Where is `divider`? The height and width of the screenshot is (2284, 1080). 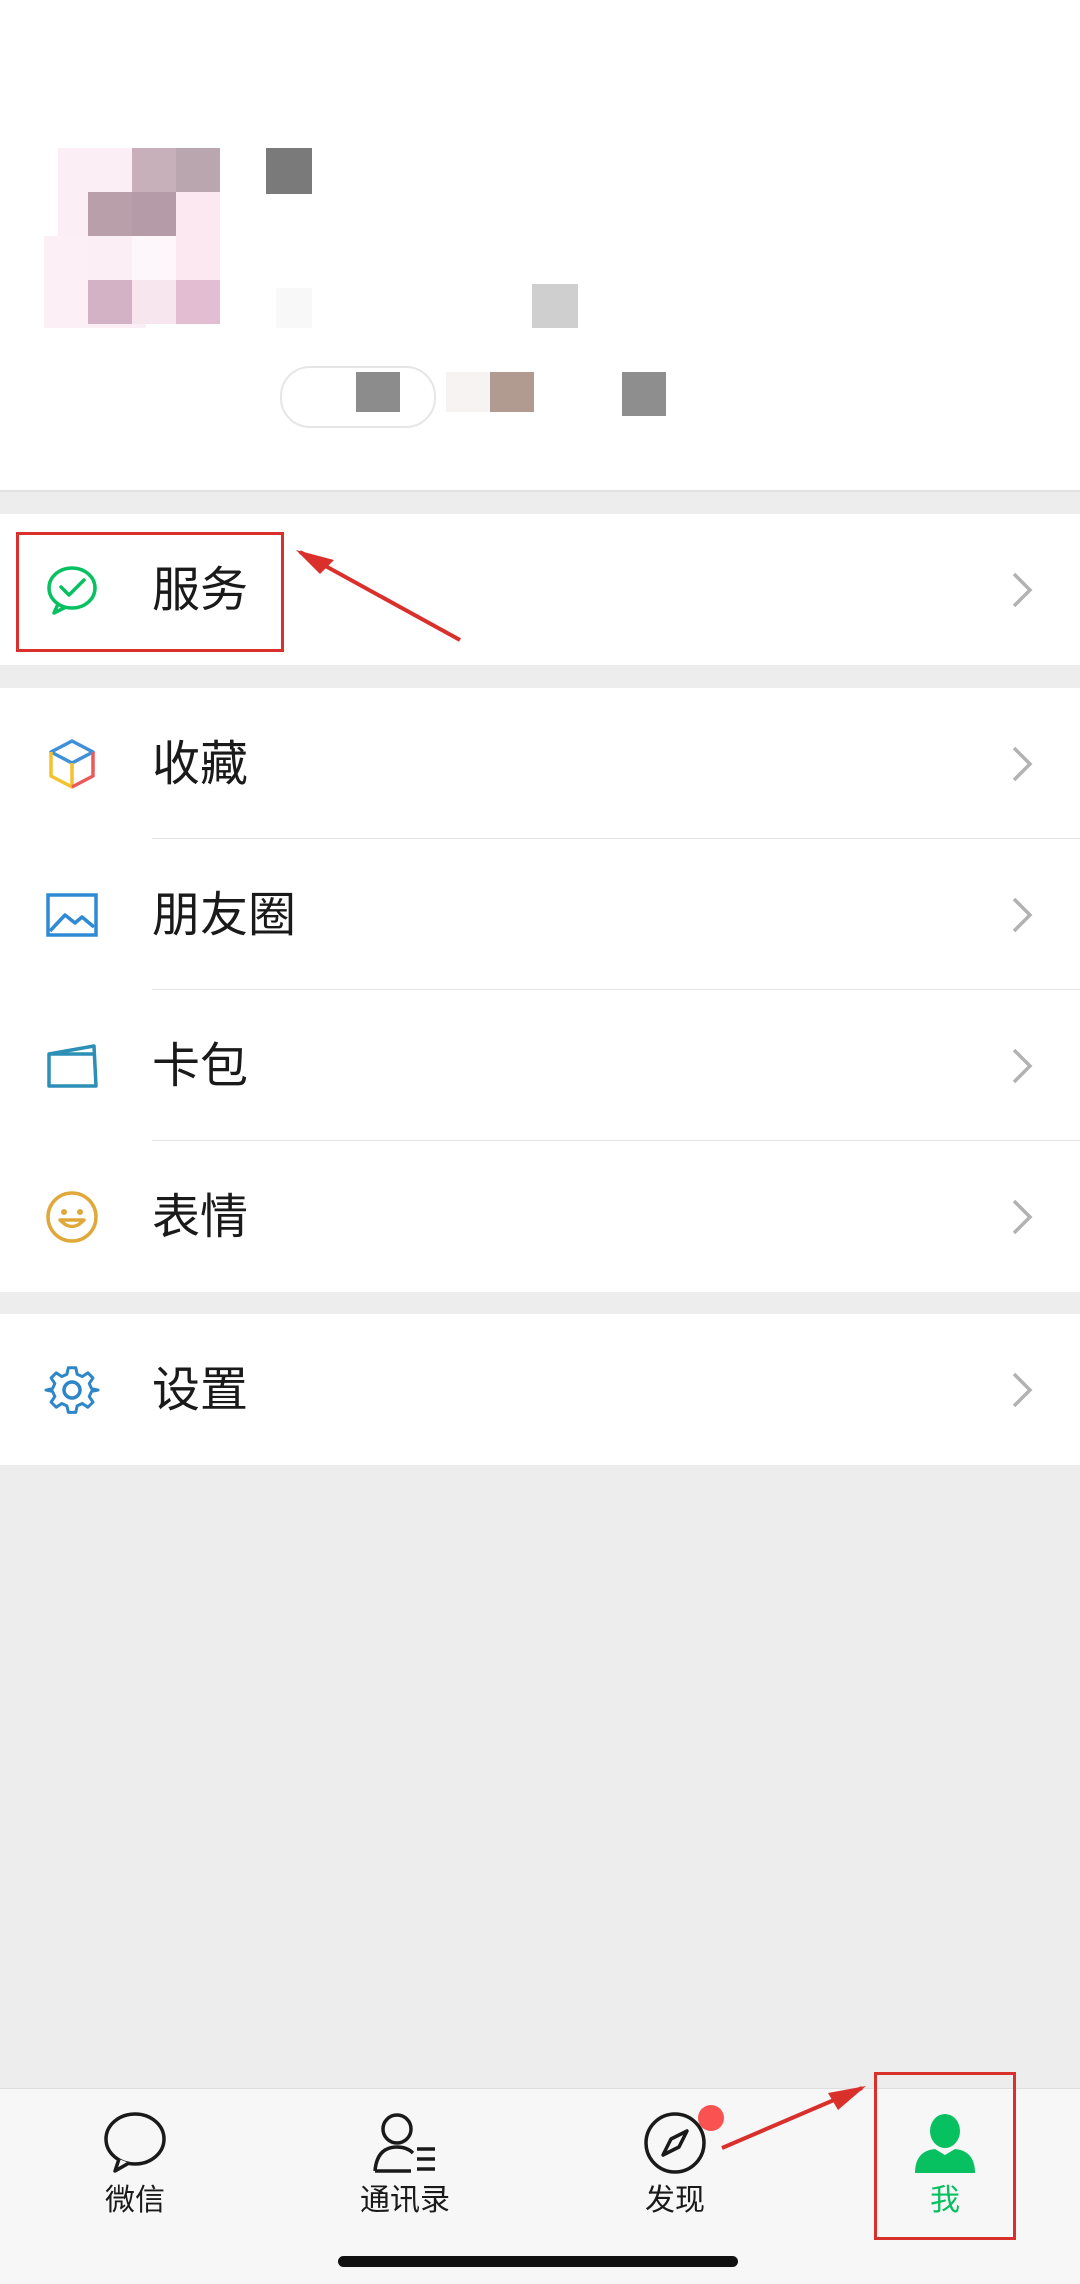 divider is located at coordinates (540, 491).